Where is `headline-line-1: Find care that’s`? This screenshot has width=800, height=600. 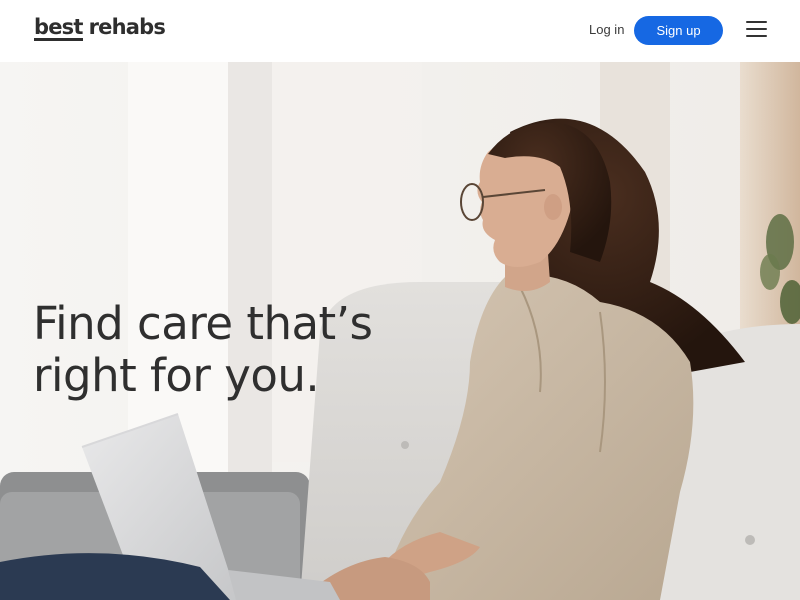
headline-line-1: Find care that’s is located at coordinates (203, 323).